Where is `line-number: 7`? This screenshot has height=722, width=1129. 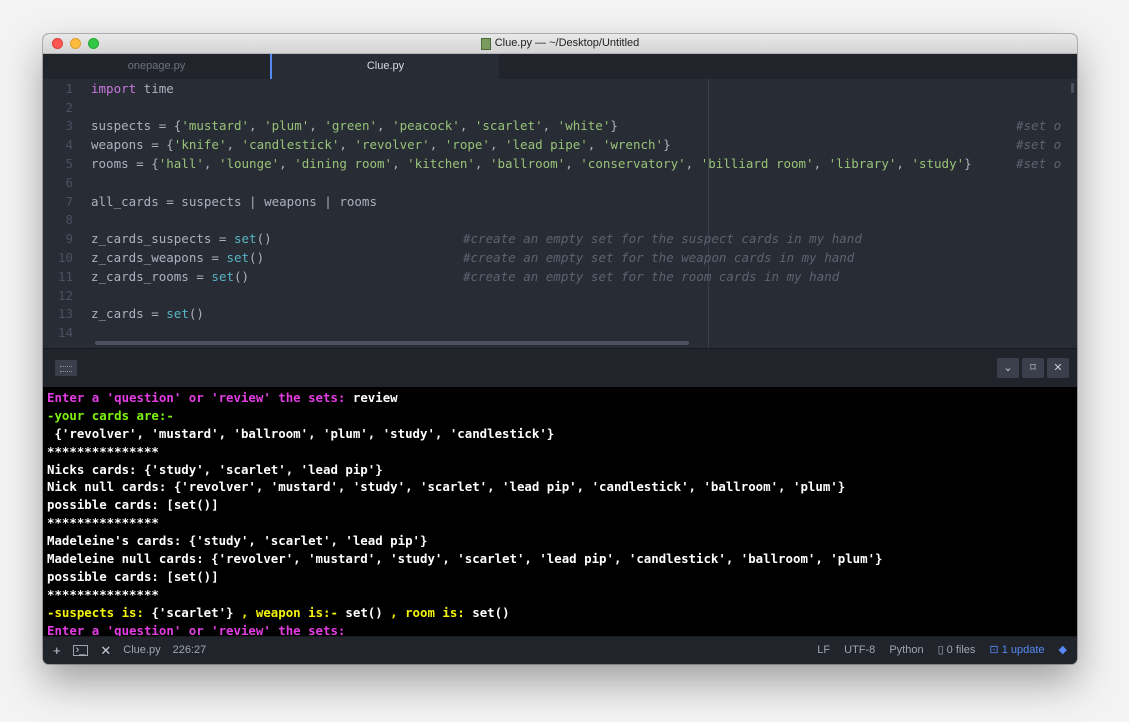
line-number: 7 is located at coordinates (69, 201).